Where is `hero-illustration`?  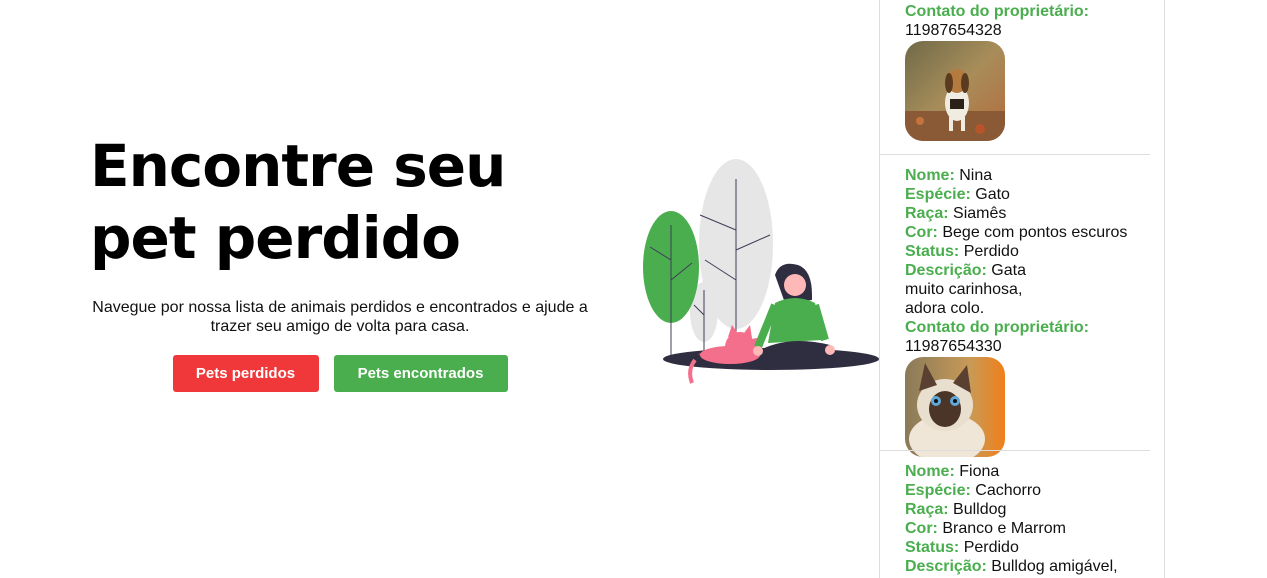
hero-illustration is located at coordinates (761, 271).